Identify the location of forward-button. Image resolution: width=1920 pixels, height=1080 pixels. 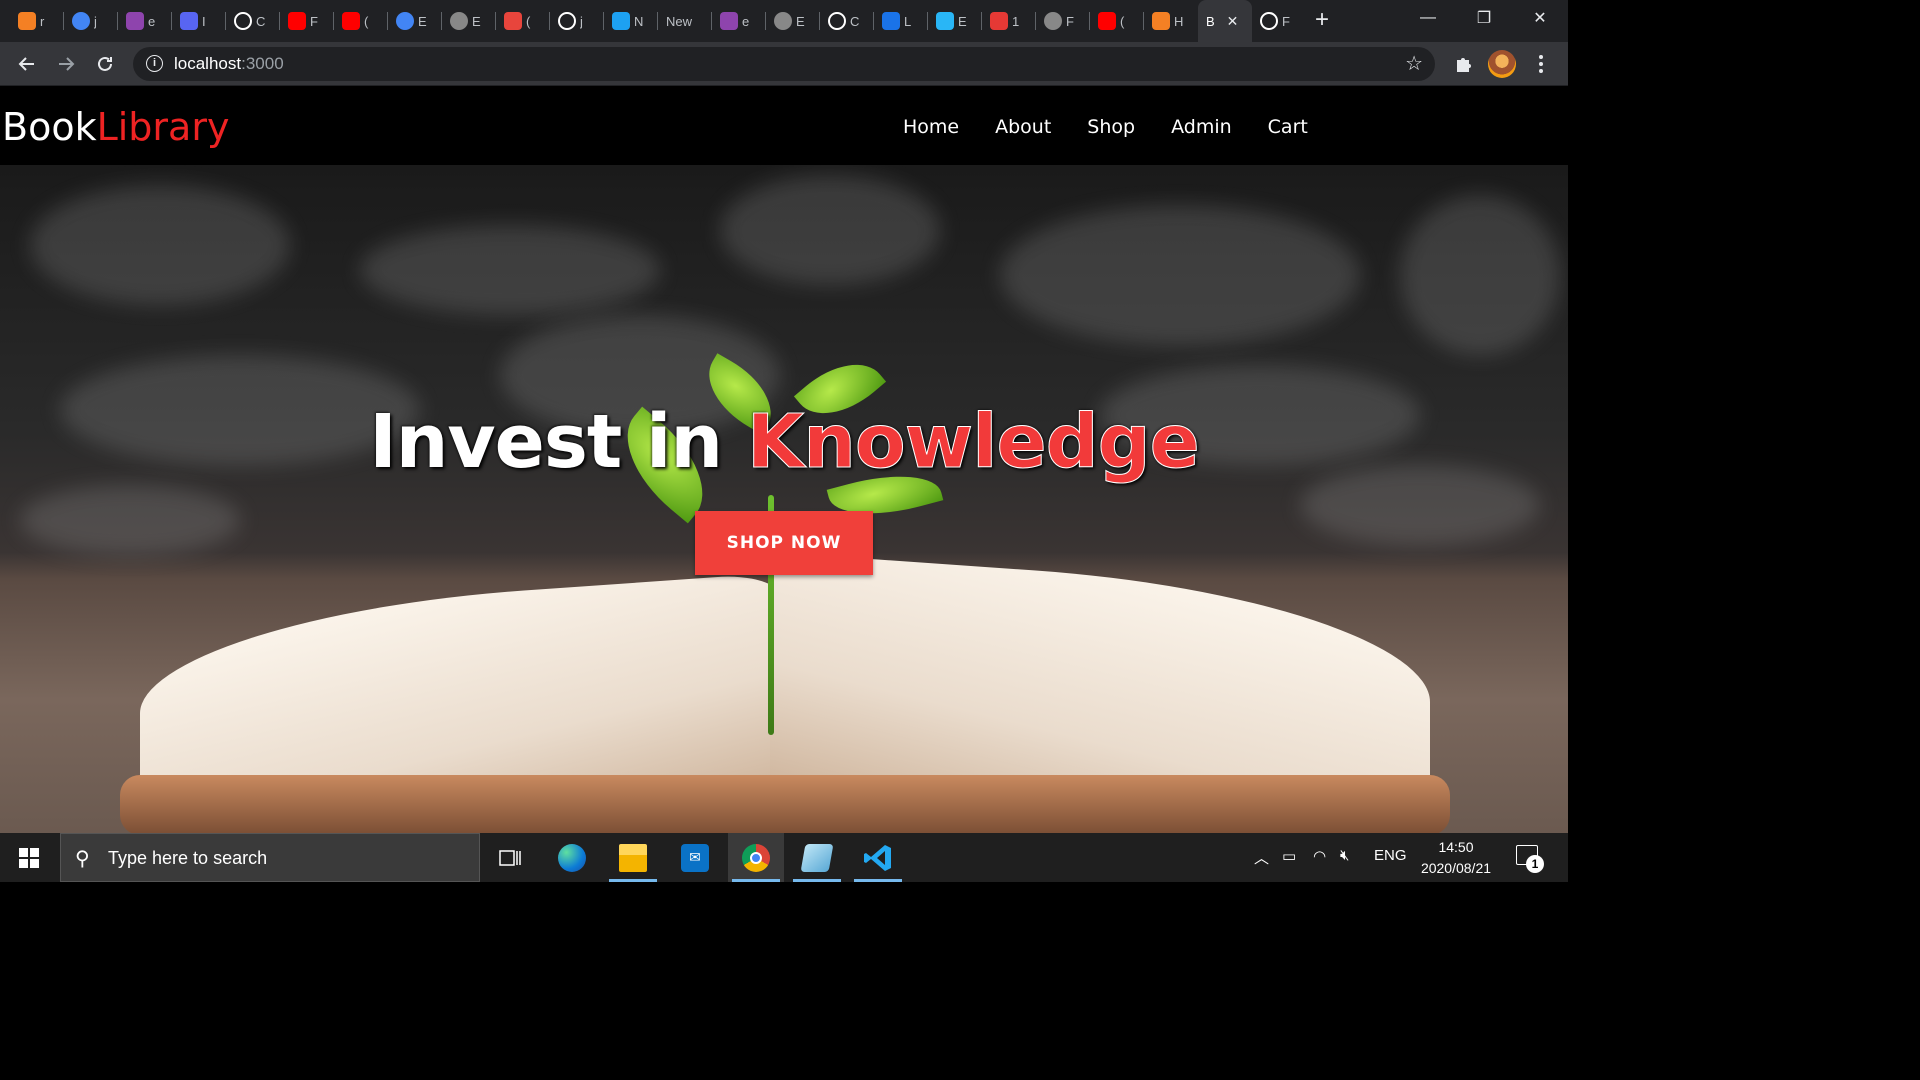
(66, 64).